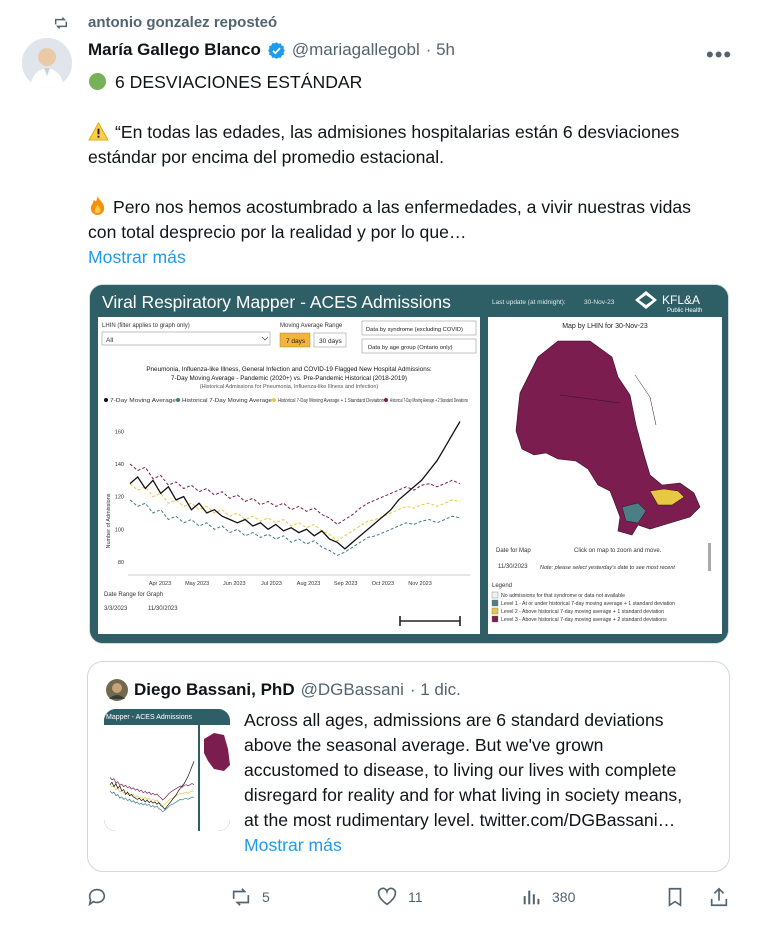 Image resolution: width=762 pixels, height=930 pixels. What do you see at coordinates (276, 50) in the screenshot?
I see `verified-badge-icon` at bounding box center [276, 50].